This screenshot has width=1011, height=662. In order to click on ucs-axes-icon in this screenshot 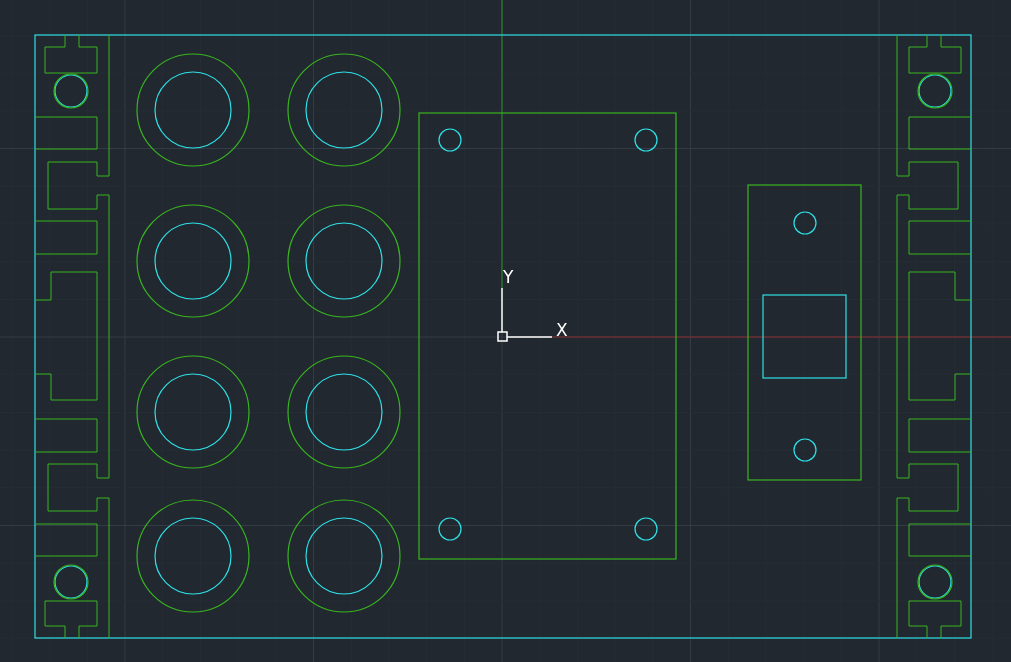, I will do `click(525, 314)`.